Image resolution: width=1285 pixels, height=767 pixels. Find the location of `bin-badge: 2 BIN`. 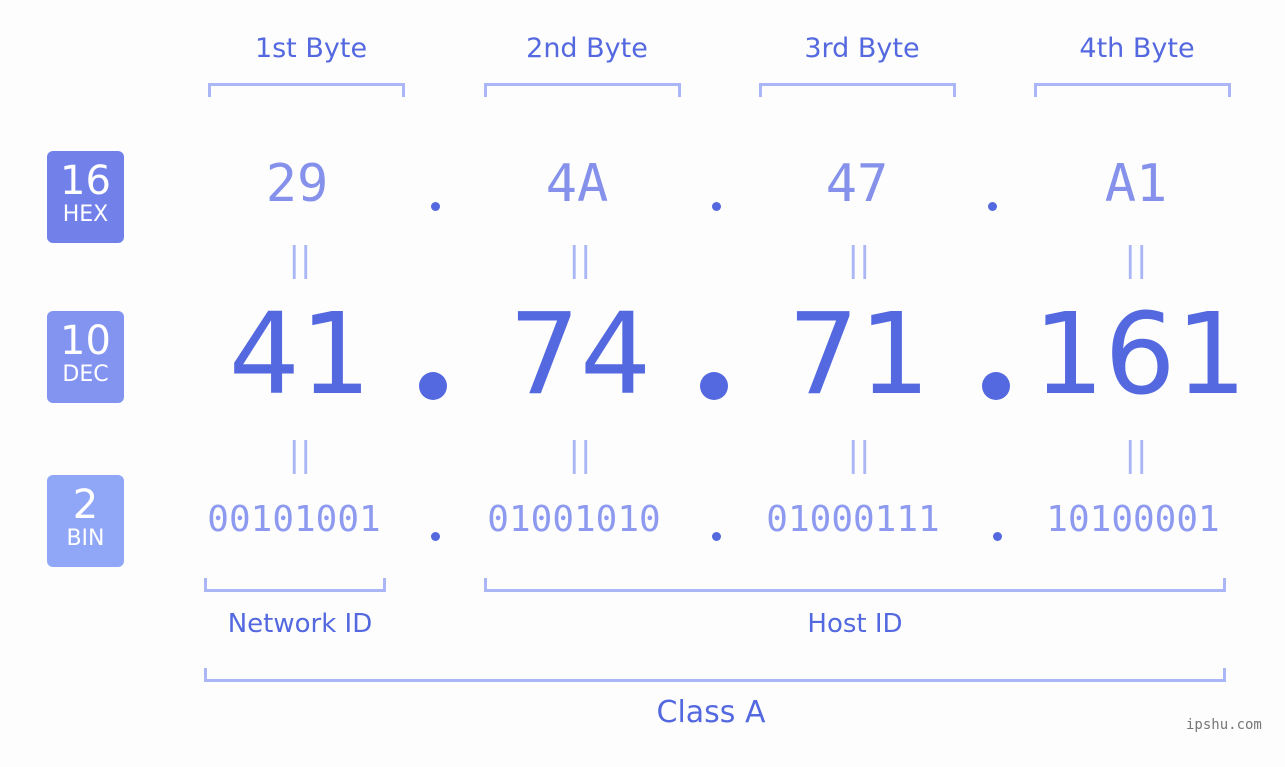

bin-badge: 2 BIN is located at coordinates (85, 521).